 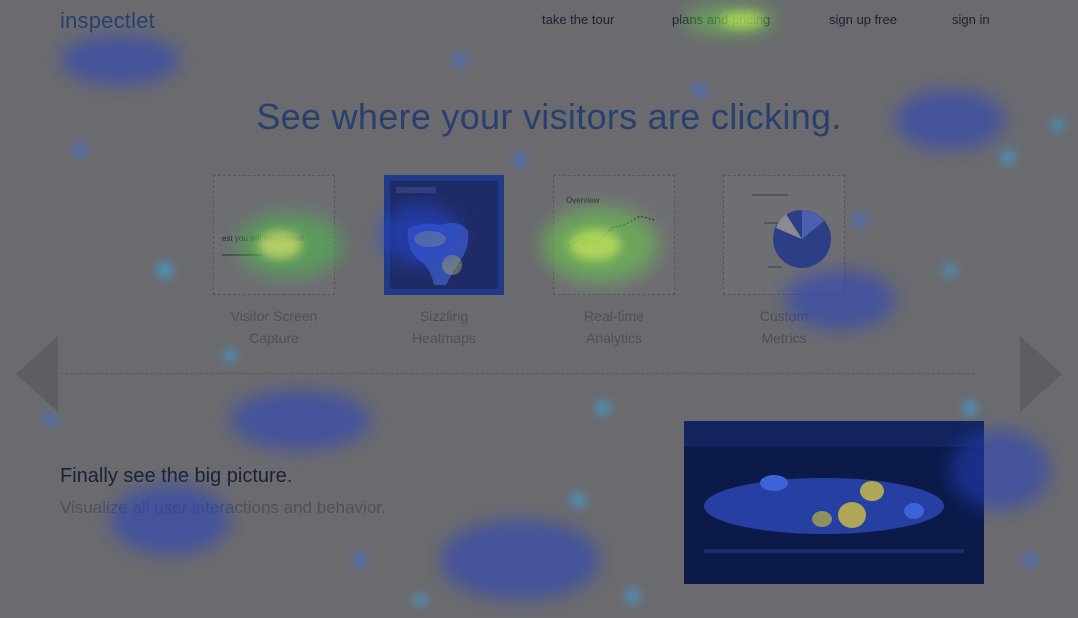 What do you see at coordinates (274, 338) in the screenshot?
I see `feature-label-line: Capture` at bounding box center [274, 338].